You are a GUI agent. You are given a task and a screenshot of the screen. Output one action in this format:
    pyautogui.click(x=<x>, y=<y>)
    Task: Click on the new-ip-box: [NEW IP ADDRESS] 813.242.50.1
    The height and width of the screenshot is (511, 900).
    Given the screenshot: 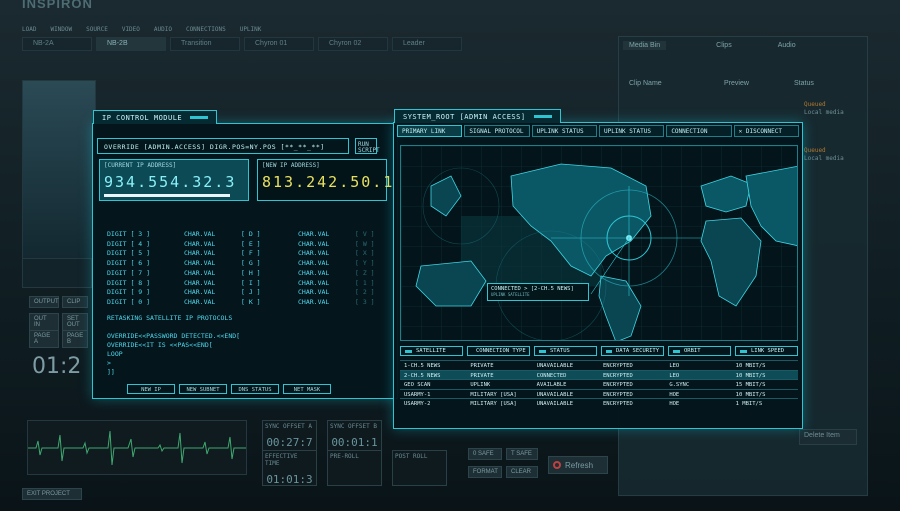 What is the action you would take?
    pyautogui.click(x=324, y=180)
    